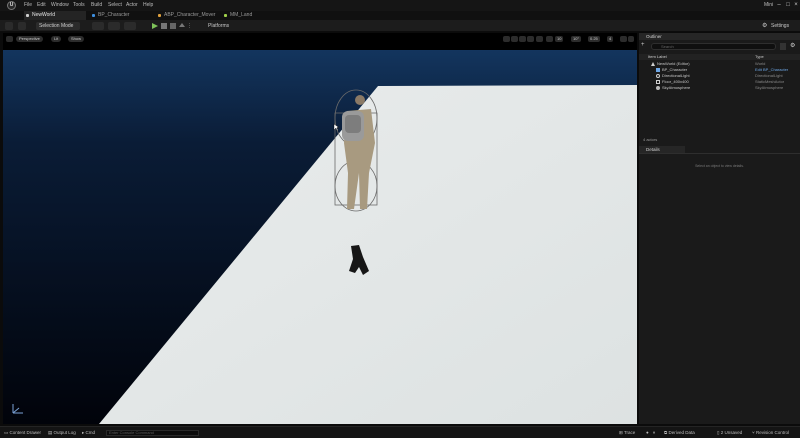 The width and height of the screenshot is (800, 438). I want to click on play-icon, so click(155, 26).